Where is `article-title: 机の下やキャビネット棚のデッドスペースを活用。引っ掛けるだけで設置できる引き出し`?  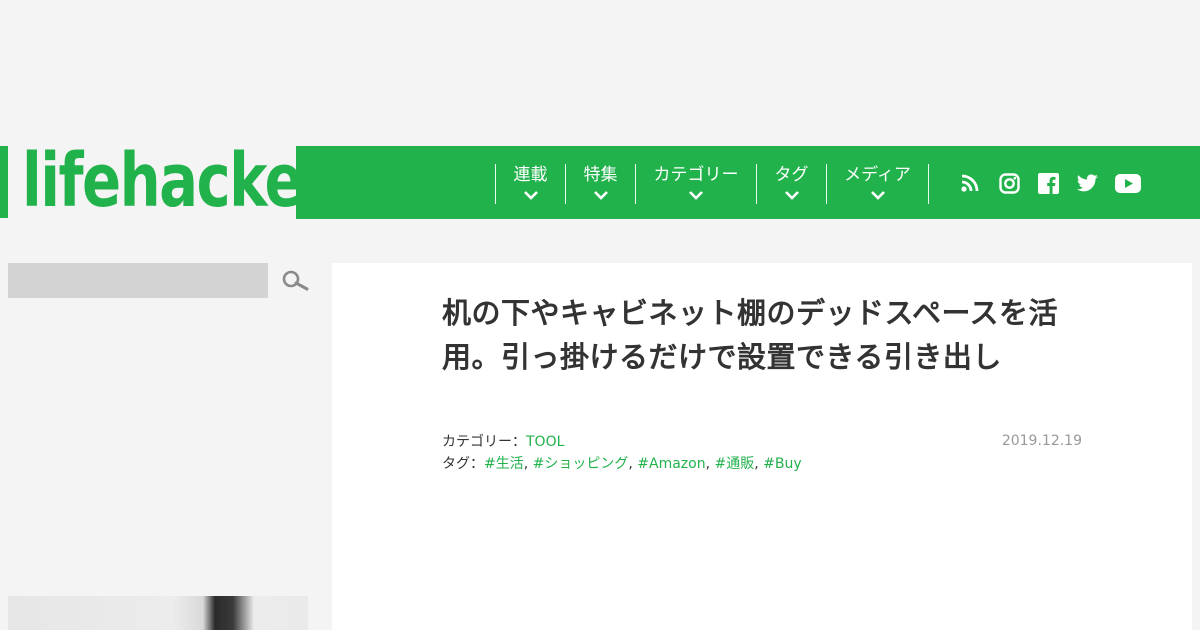
article-title: 机の下やキャビネット棚のデッドスペースを活用。引っ掛けるだけで設置できる引き出し is located at coordinates (750, 335).